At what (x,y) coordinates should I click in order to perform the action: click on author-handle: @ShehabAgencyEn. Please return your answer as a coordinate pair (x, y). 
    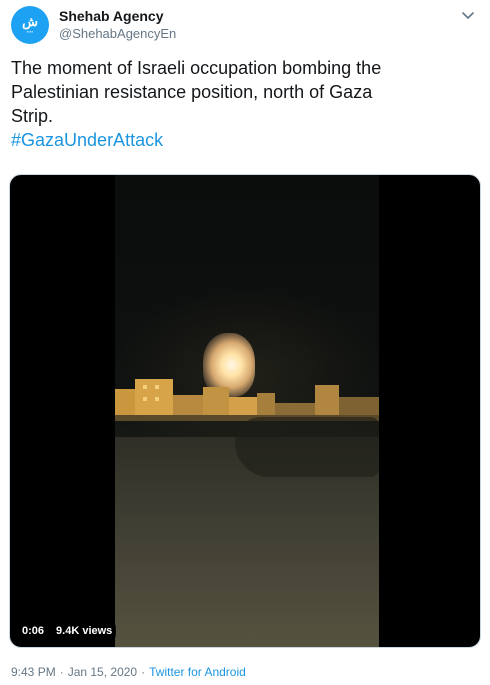
    Looking at the image, I should click on (117, 33).